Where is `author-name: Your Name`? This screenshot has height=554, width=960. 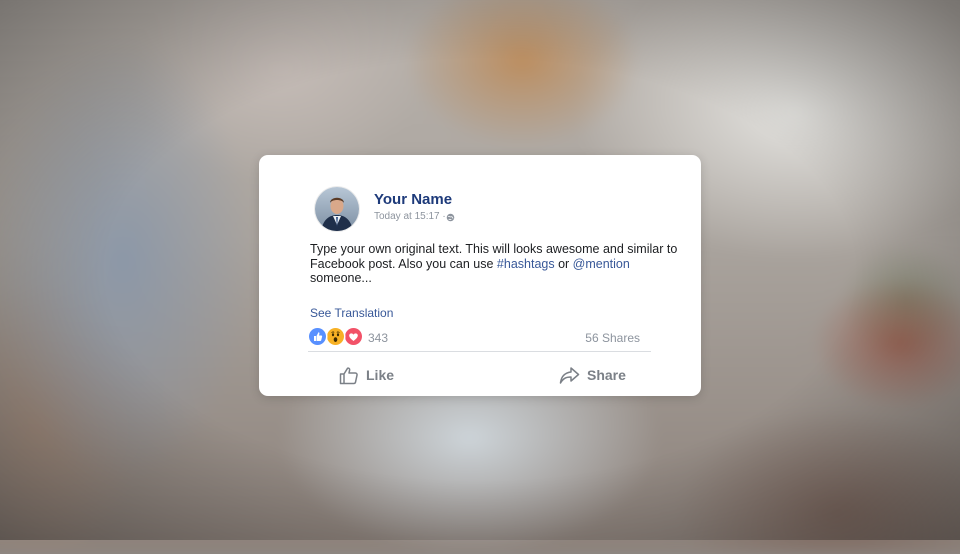 author-name: Your Name is located at coordinates (413, 199).